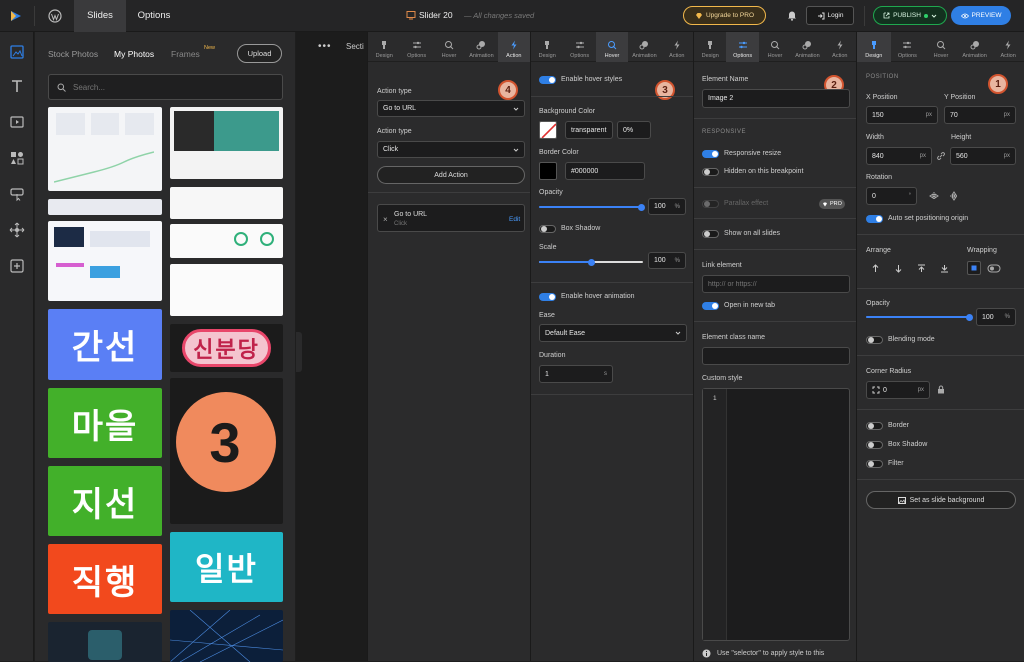 This screenshot has width=1024, height=662. Describe the element at coordinates (73, 54) in the screenshot. I see `tab-stock-photos: Stock Photos` at that location.